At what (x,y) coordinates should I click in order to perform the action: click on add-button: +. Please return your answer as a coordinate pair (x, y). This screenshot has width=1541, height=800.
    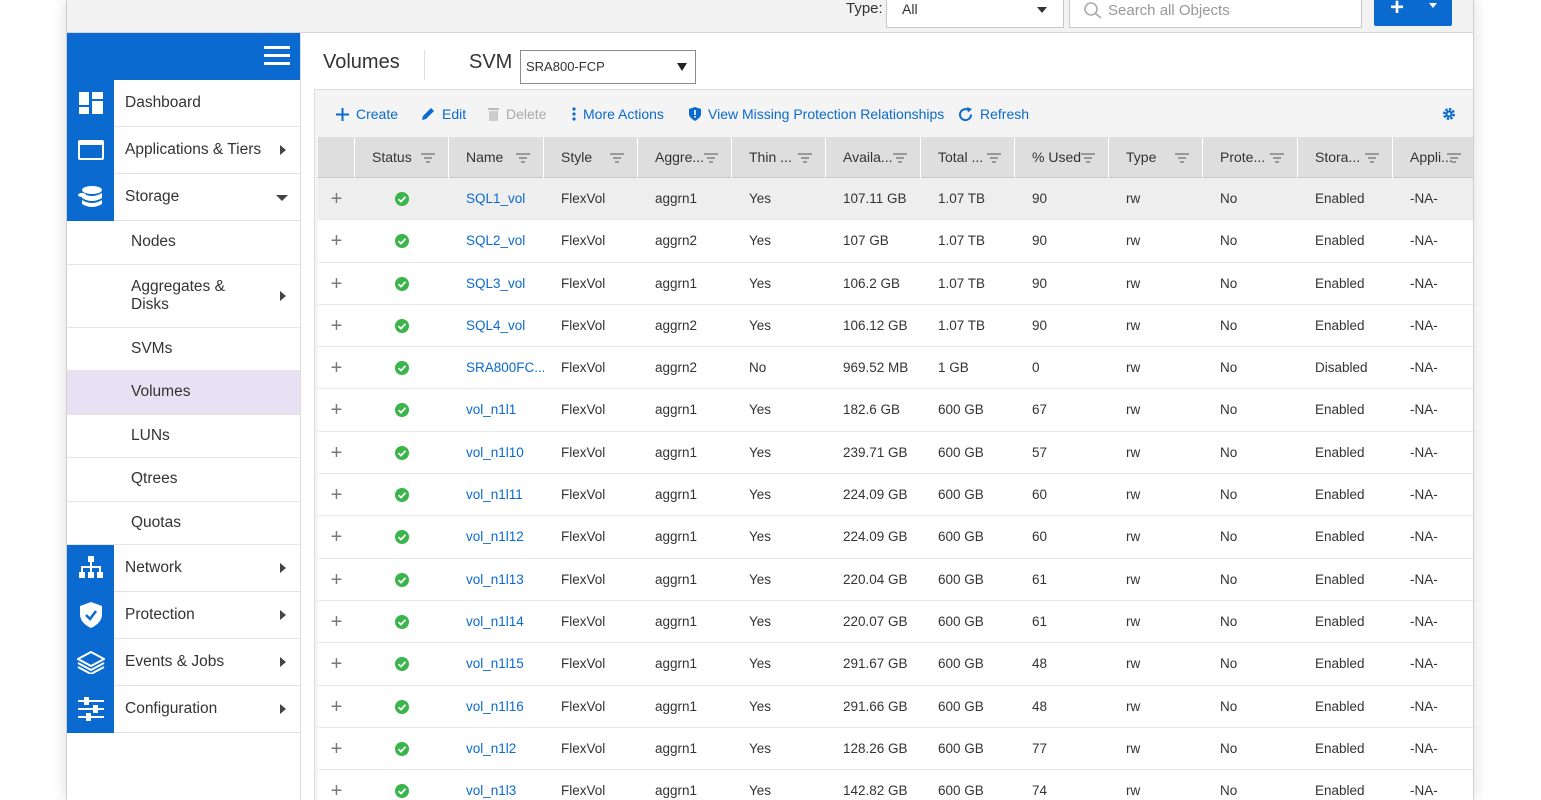
    Looking at the image, I should click on (1413, 13).